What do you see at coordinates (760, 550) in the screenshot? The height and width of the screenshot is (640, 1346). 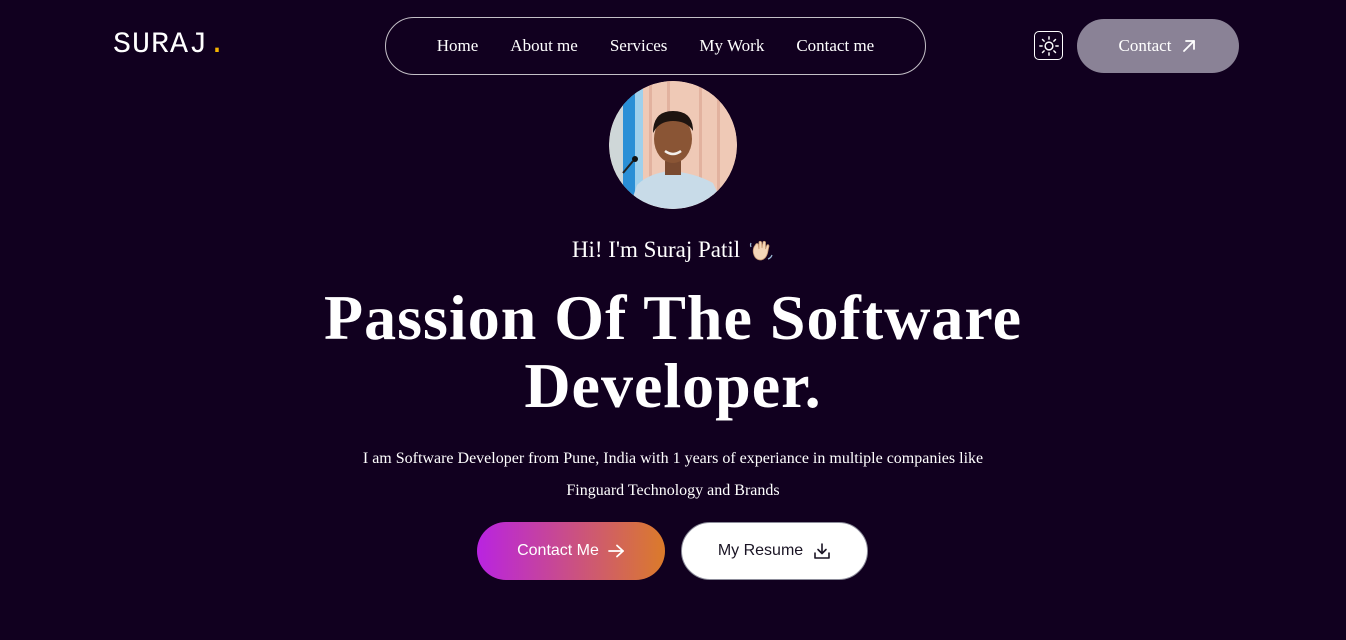 I see `my-resume-label: My Resume` at bounding box center [760, 550].